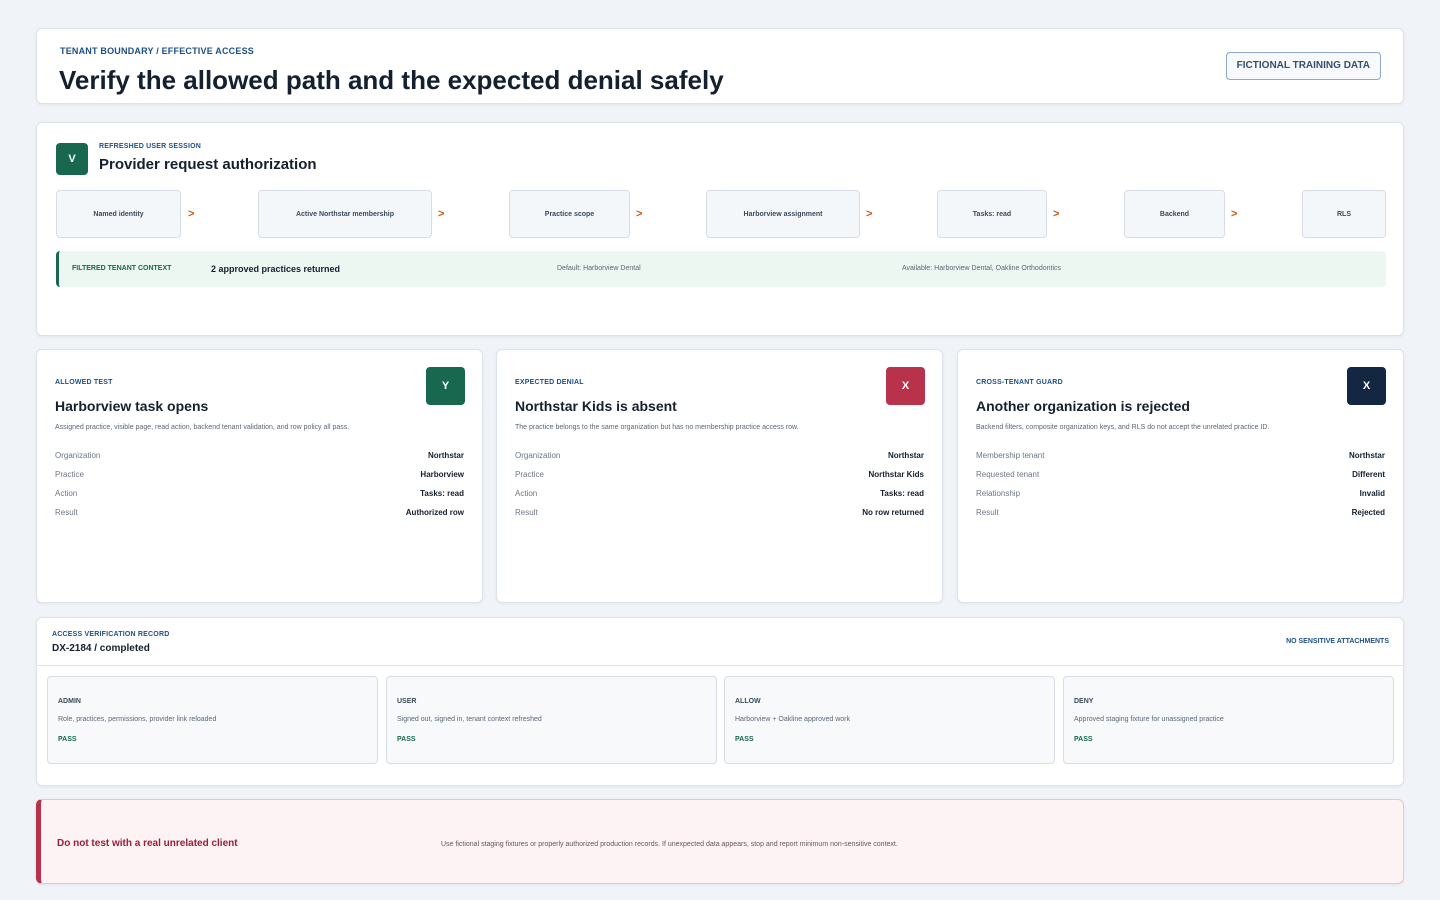 The height and width of the screenshot is (900, 1440). What do you see at coordinates (1010, 455) in the screenshot?
I see `test-row-key: Membership tenant` at bounding box center [1010, 455].